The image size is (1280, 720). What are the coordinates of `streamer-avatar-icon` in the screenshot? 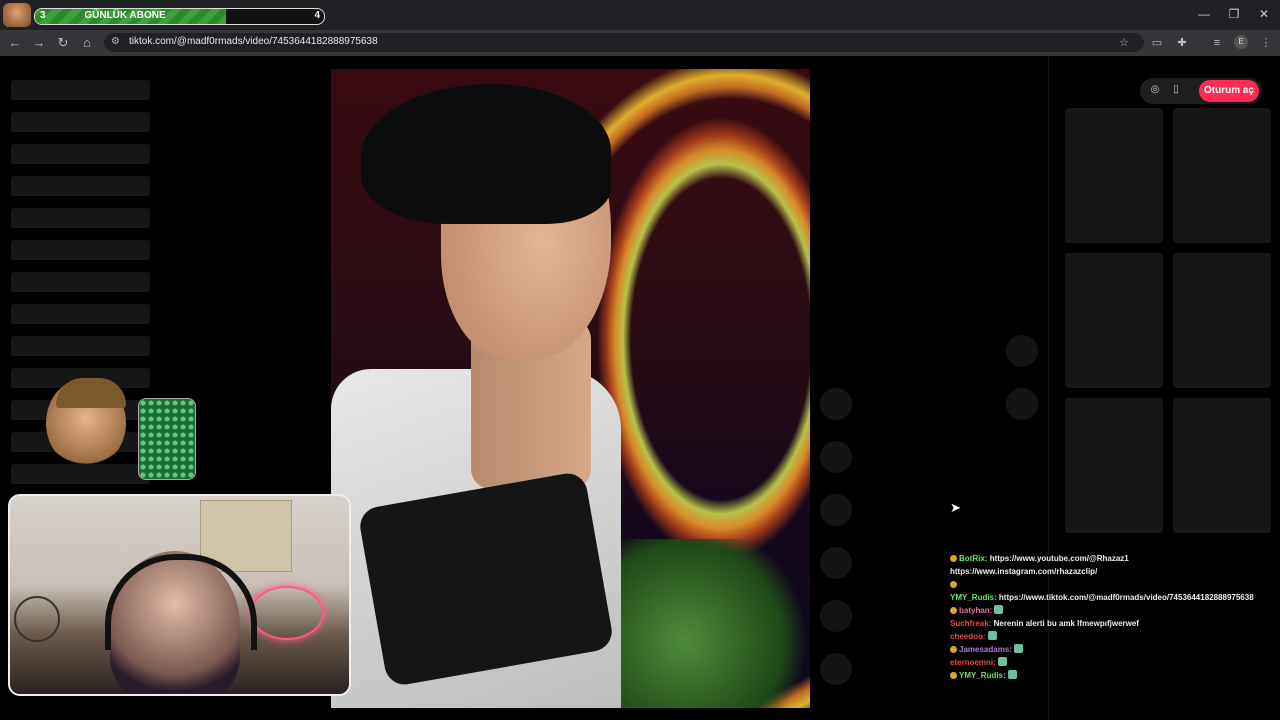 It's located at (17, 15).